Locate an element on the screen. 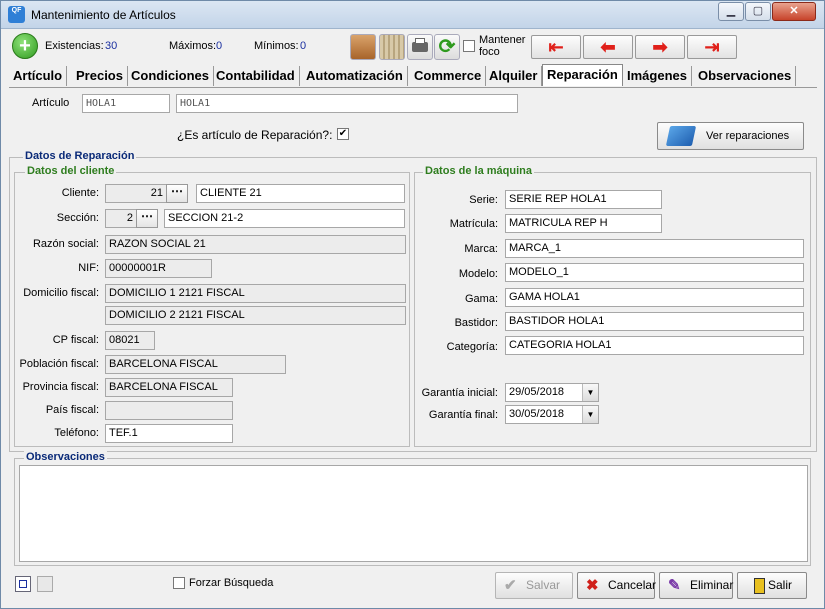  categoria-field: CATEGORIA HOLA1 is located at coordinates (654, 345).